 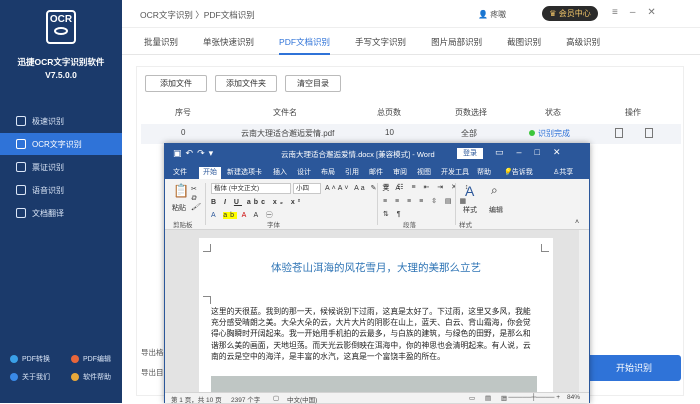 I want to click on tab-new: 新建选项卡, so click(x=244, y=172).